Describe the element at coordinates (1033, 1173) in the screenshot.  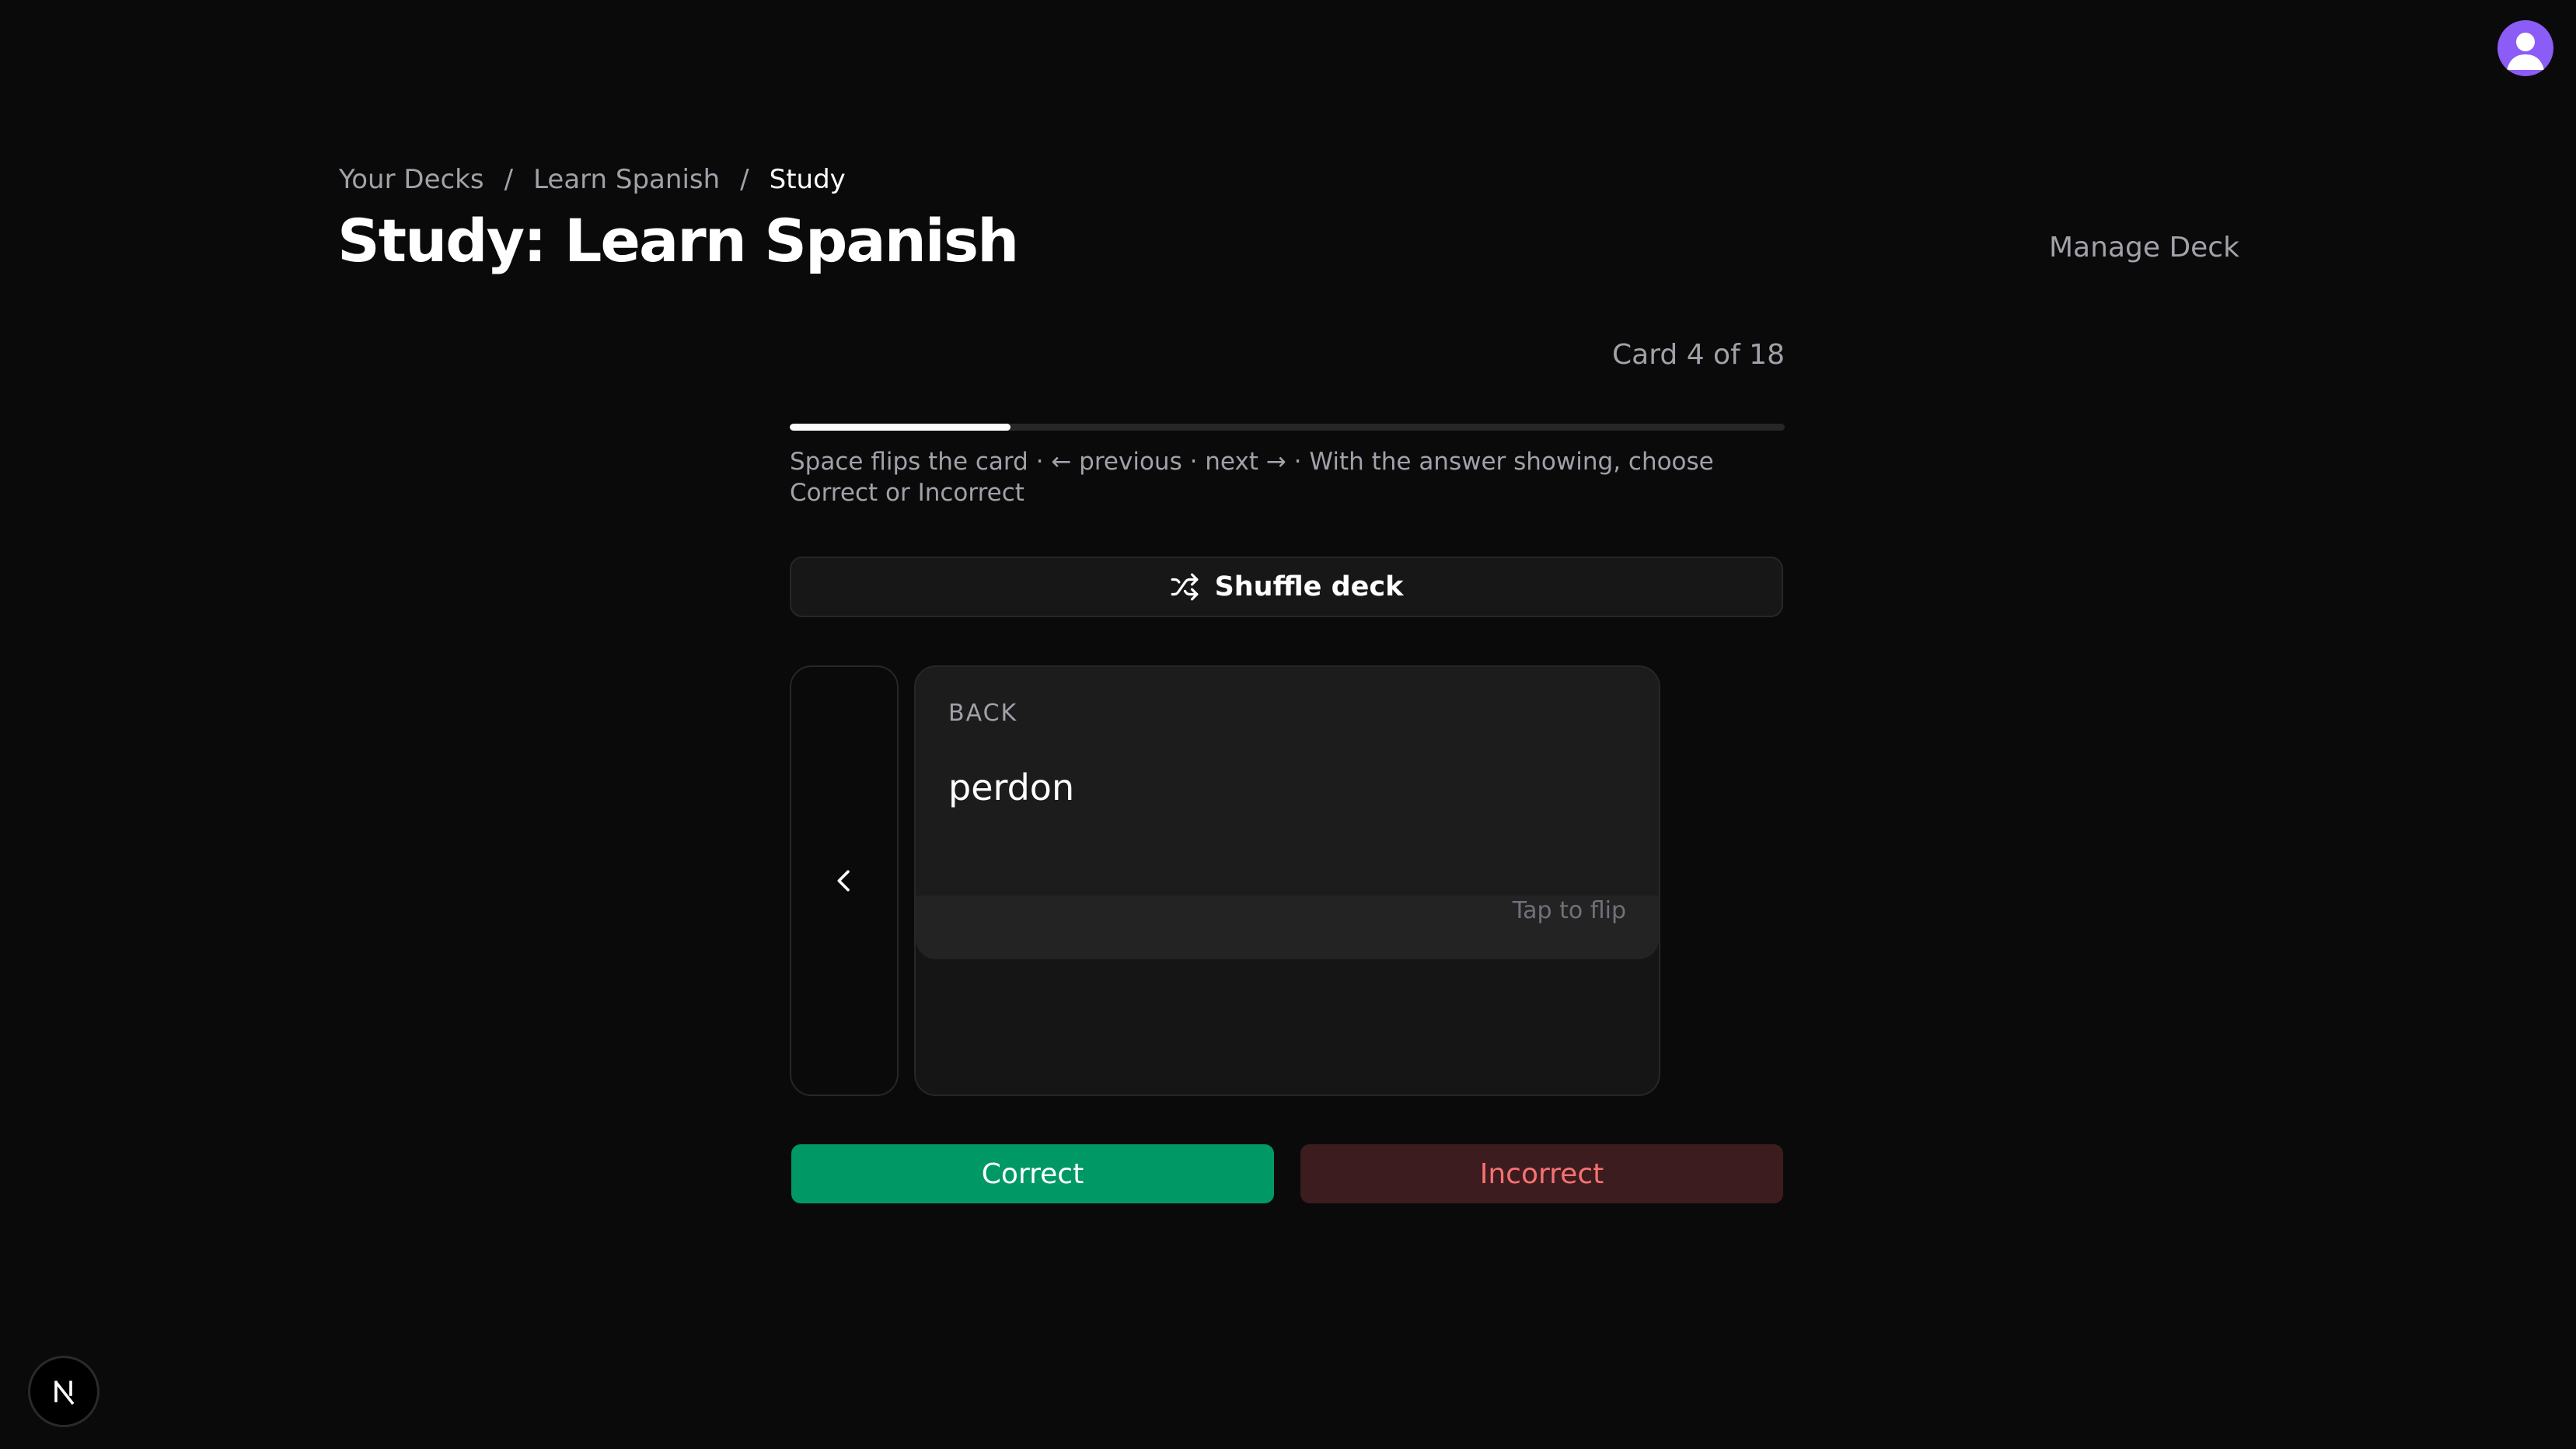
I see `correct-button: Correct` at that location.